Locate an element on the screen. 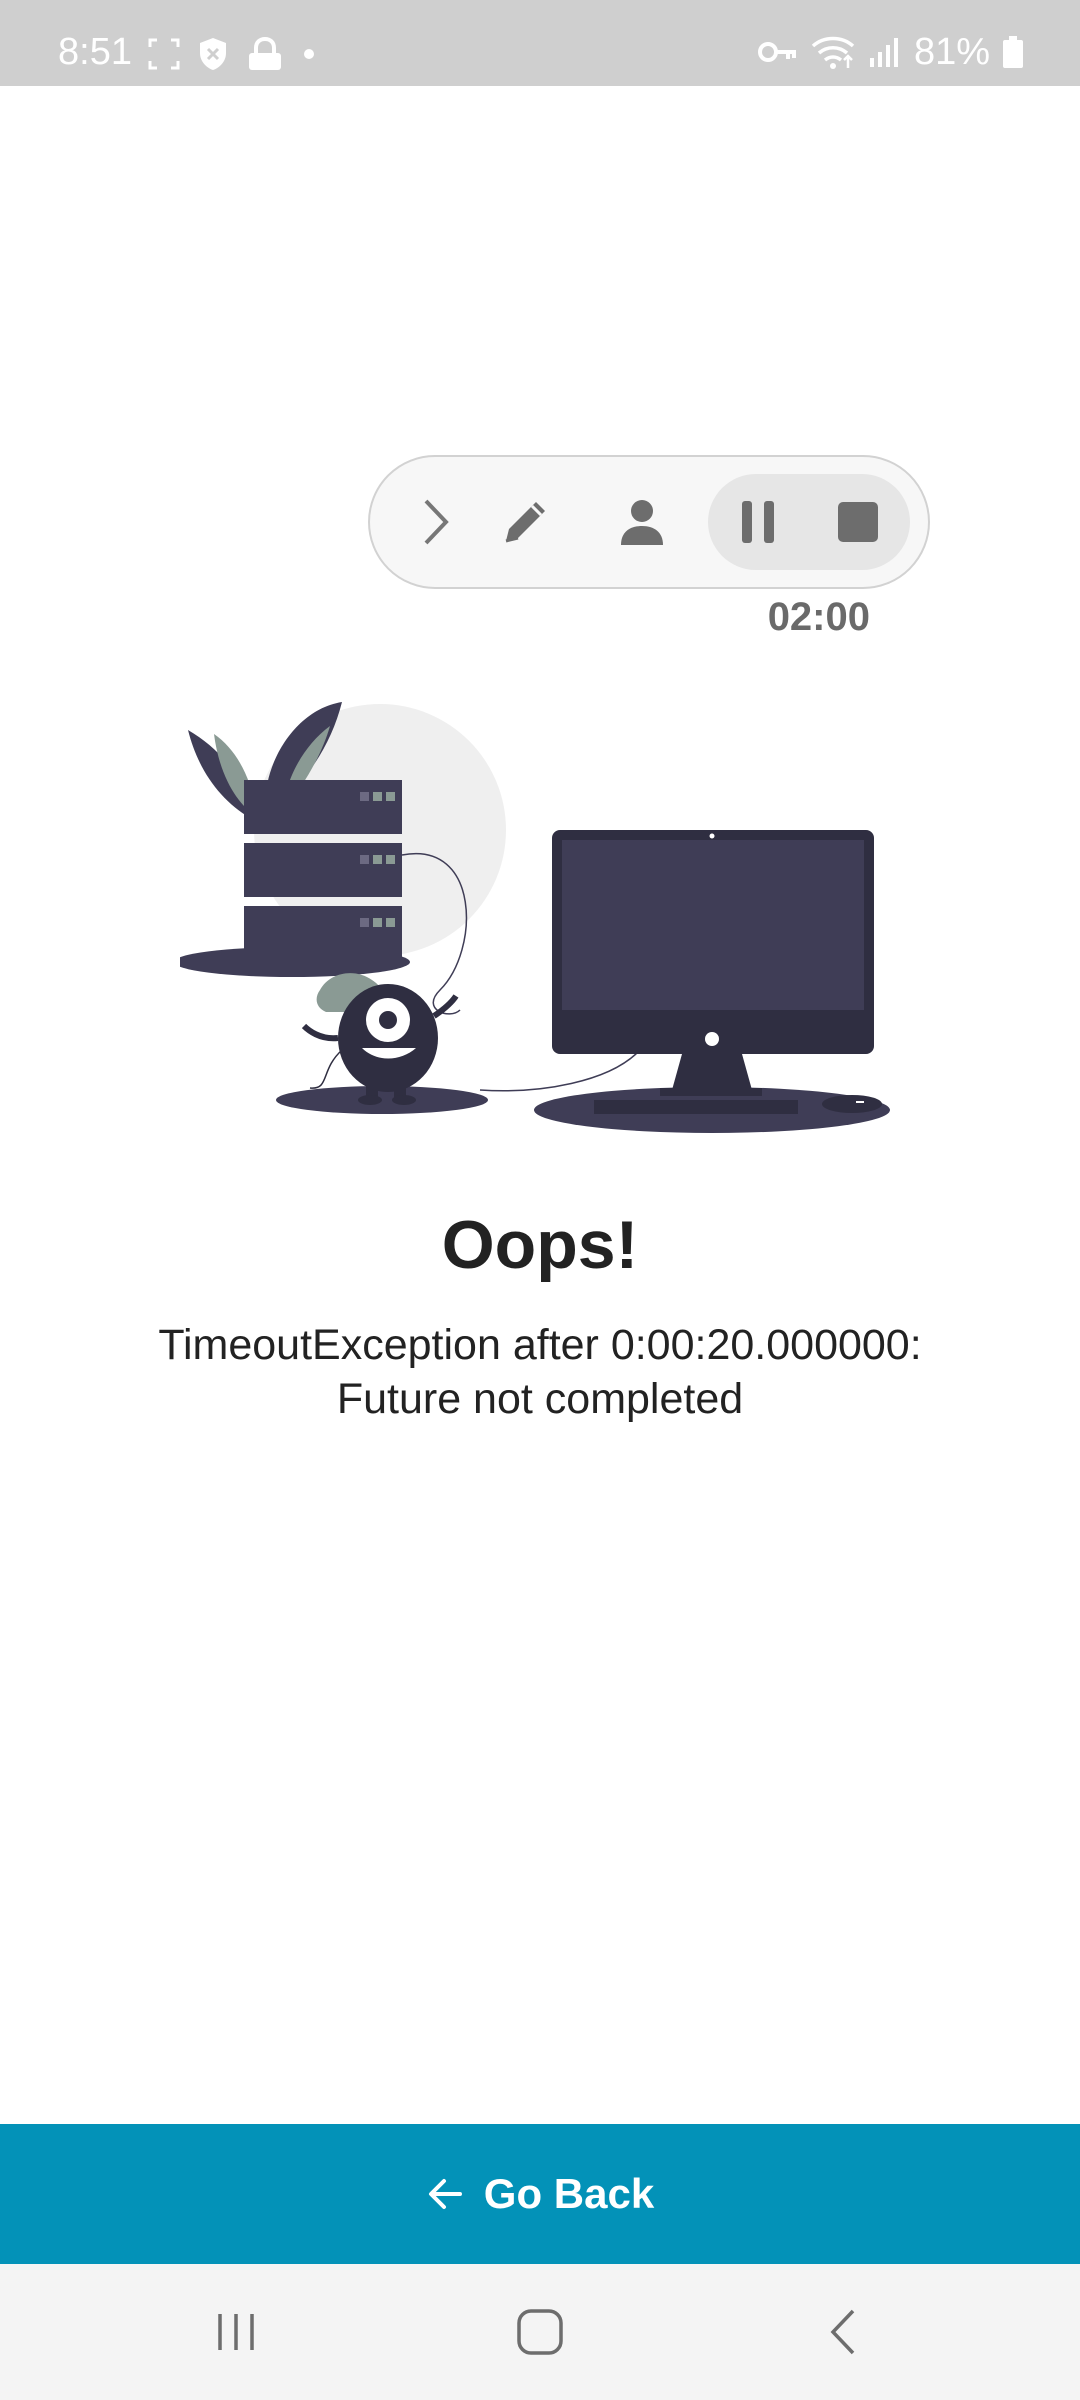 The height and width of the screenshot is (2400, 1080). recording-controls is located at coordinates (809, 522).